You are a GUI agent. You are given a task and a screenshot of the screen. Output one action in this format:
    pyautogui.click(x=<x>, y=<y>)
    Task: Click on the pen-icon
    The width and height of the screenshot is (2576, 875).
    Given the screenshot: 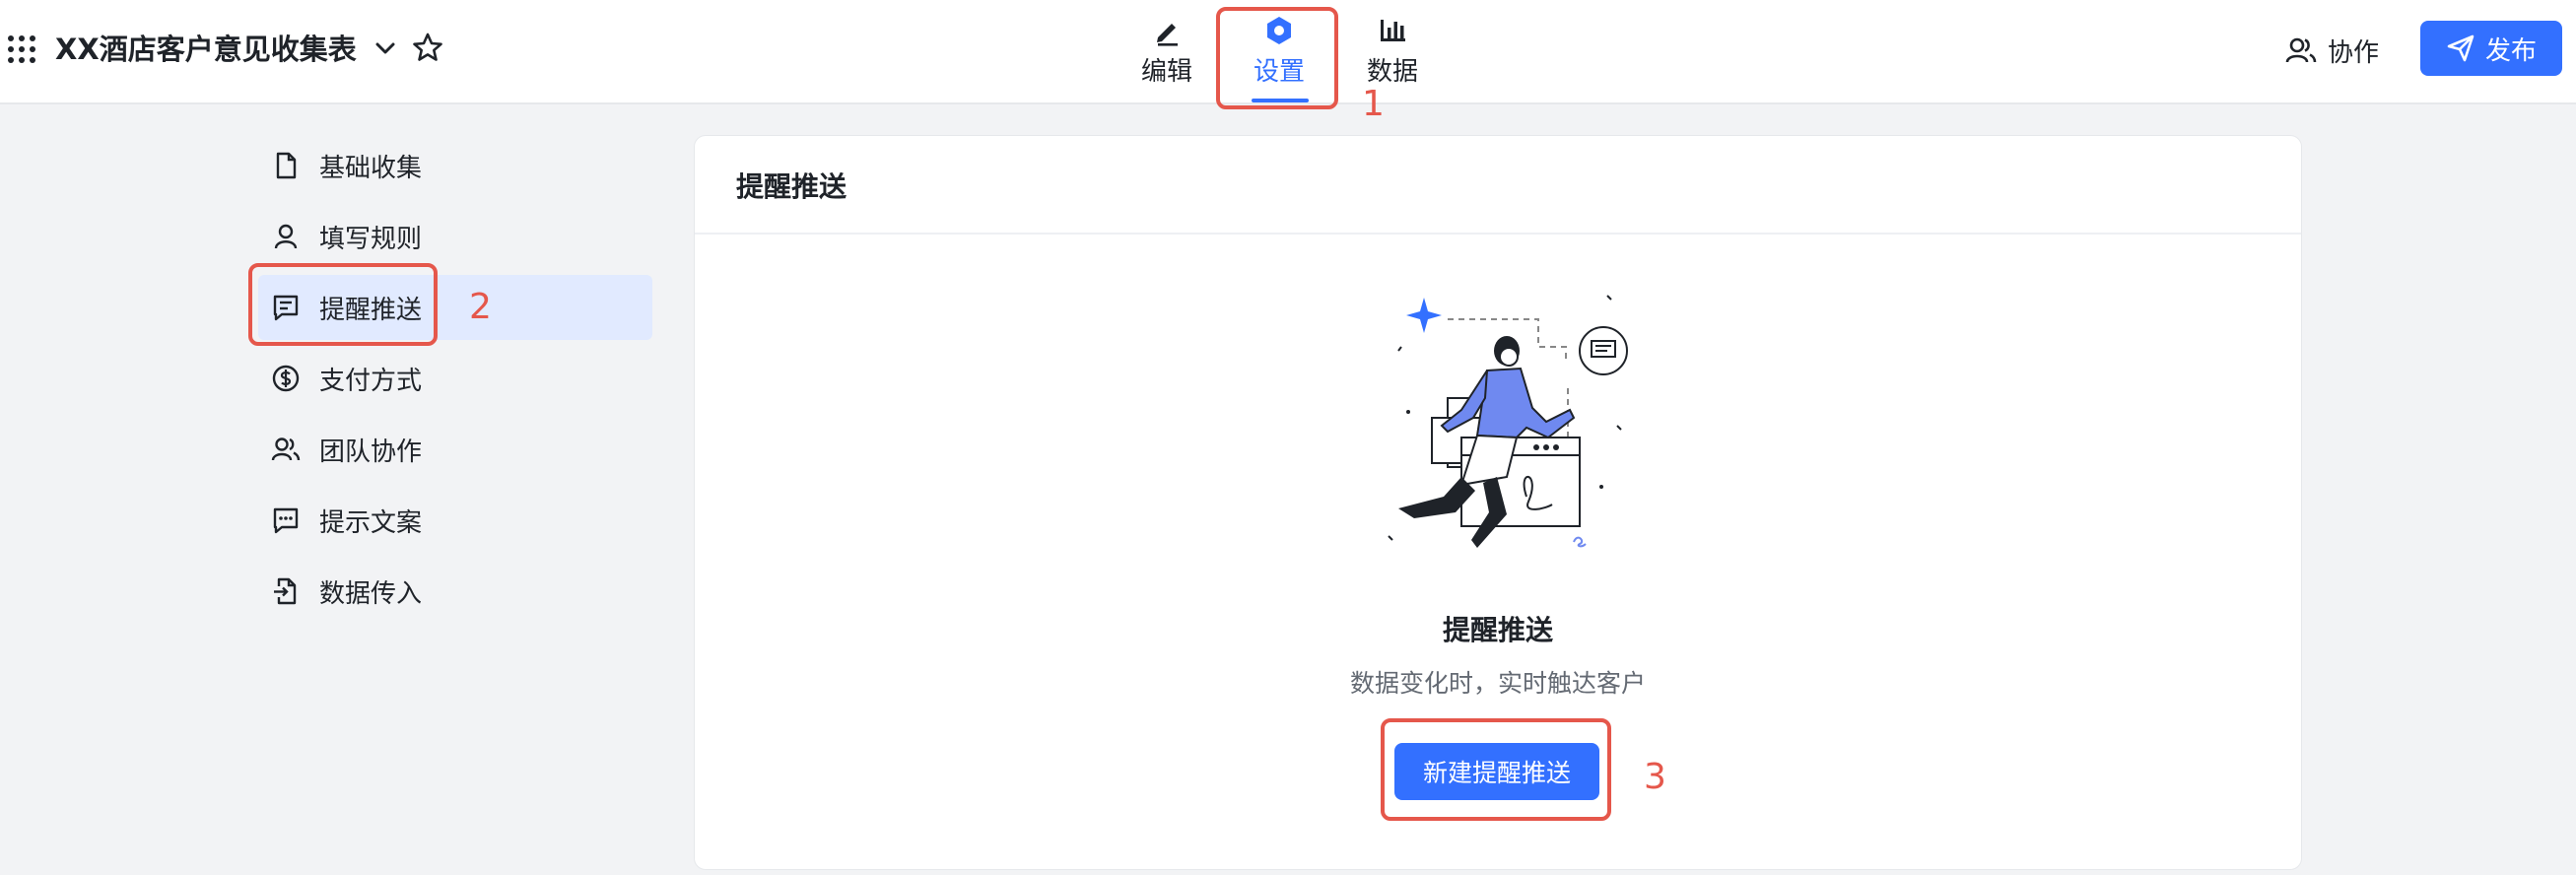 What is the action you would take?
    pyautogui.click(x=1167, y=35)
    